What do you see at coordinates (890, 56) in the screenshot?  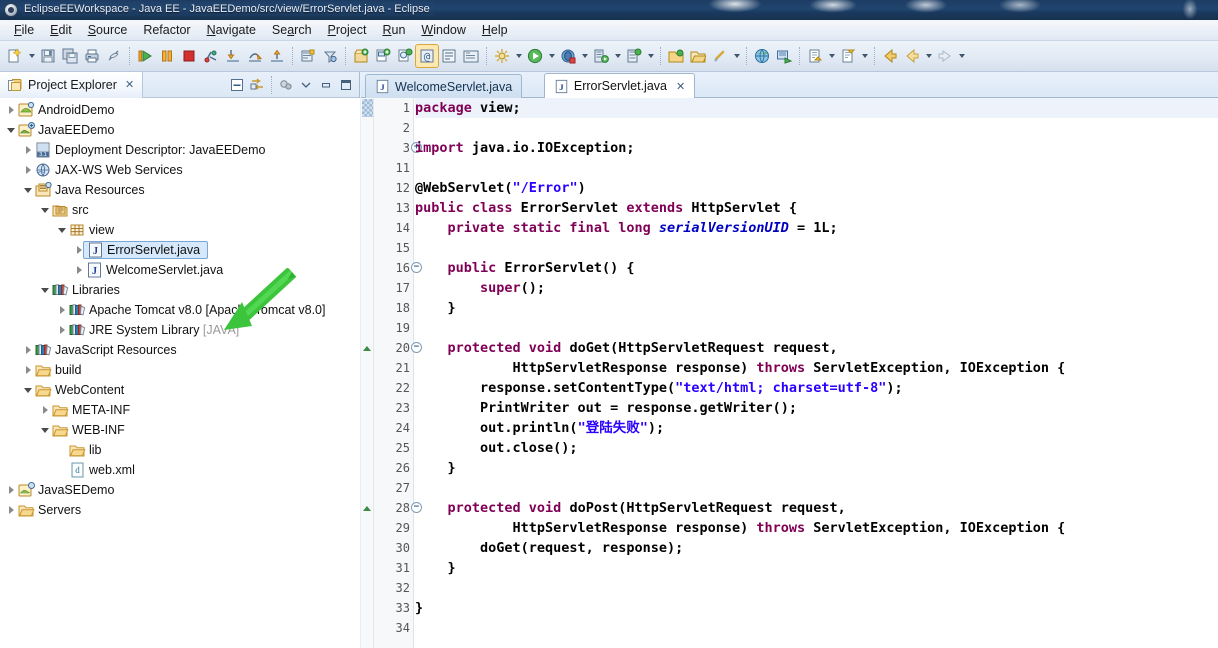 I see `back-button` at bounding box center [890, 56].